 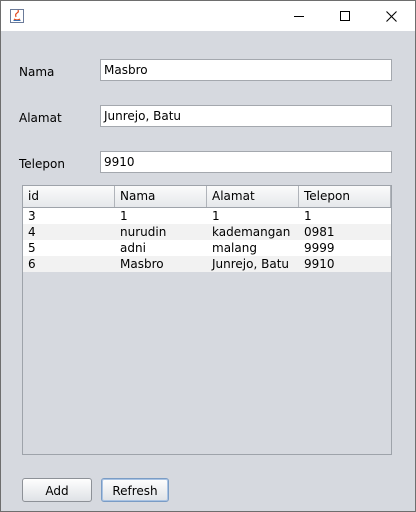 I want to click on alamat-label: Alamat, so click(x=40, y=118).